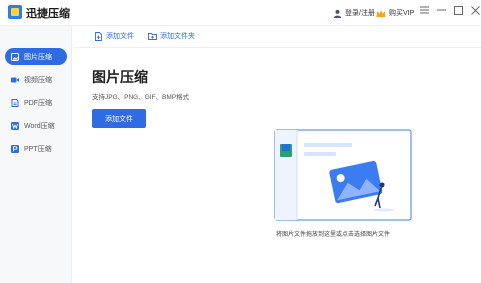 Image resolution: width=481 pixels, height=283 pixels. I want to click on buy-vip-button: 购买VIP, so click(395, 13).